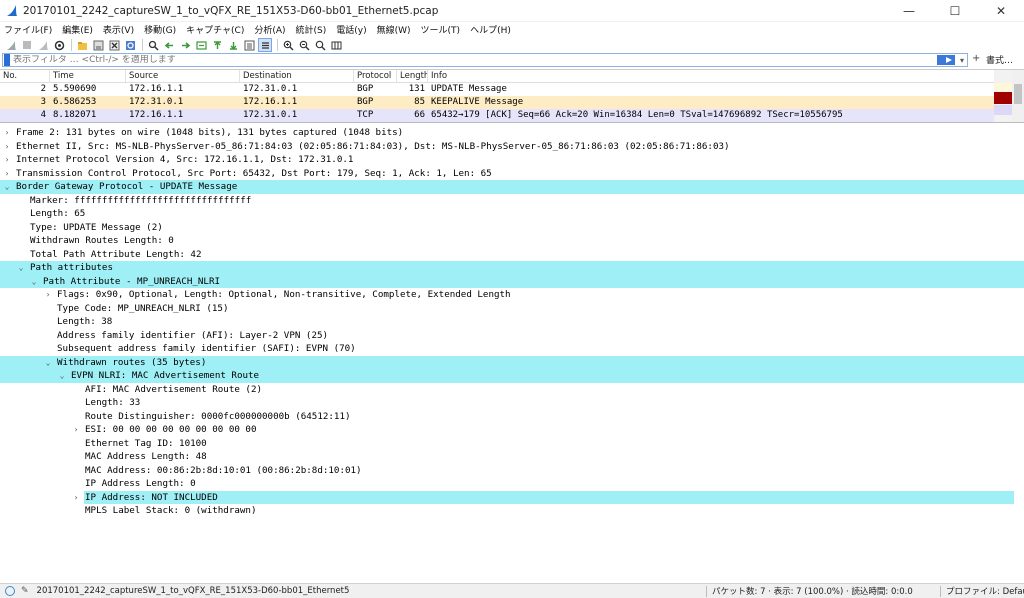 The height and width of the screenshot is (598, 1024). What do you see at coordinates (75, 102) in the screenshot?
I see `packet-time: 6.586253` at bounding box center [75, 102].